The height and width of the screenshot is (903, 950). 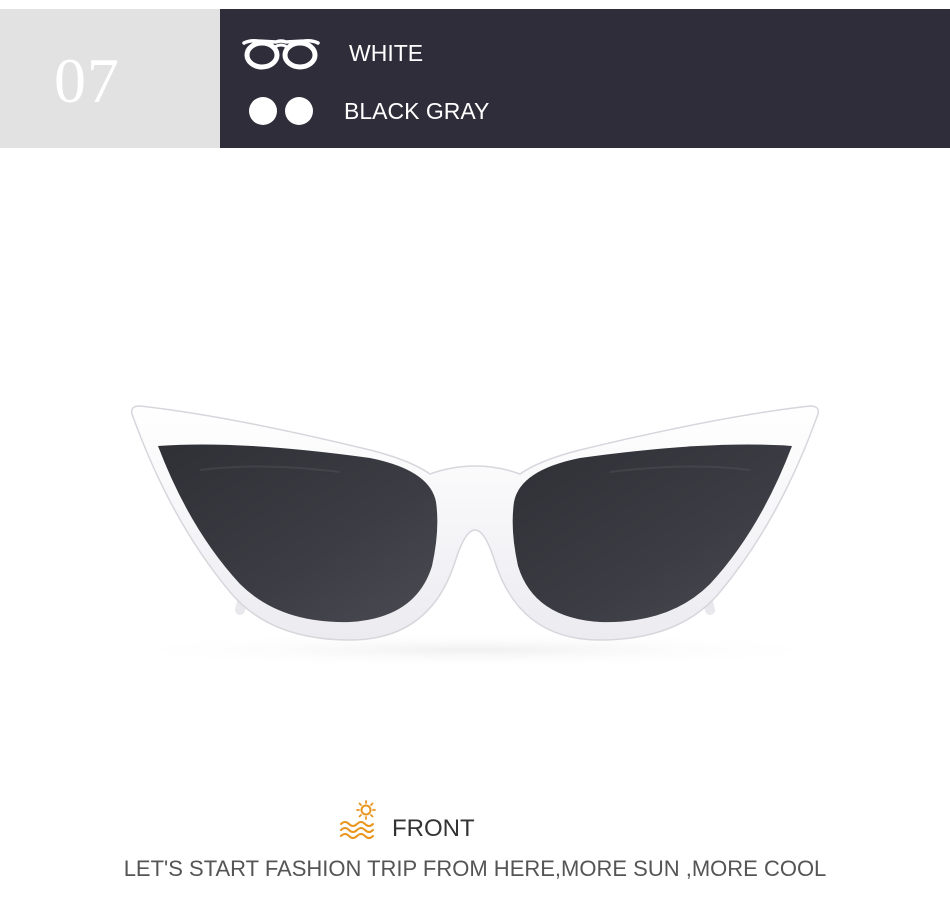 What do you see at coordinates (417, 111) in the screenshot?
I see `lens-color-label: BLACK GRAY` at bounding box center [417, 111].